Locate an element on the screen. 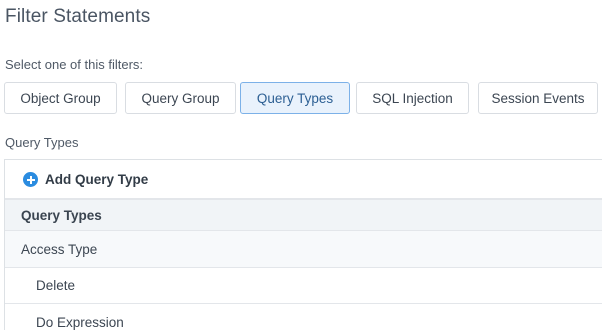 This screenshot has width=602, height=330. group-row-access-type: Access Type is located at coordinates (303, 249).